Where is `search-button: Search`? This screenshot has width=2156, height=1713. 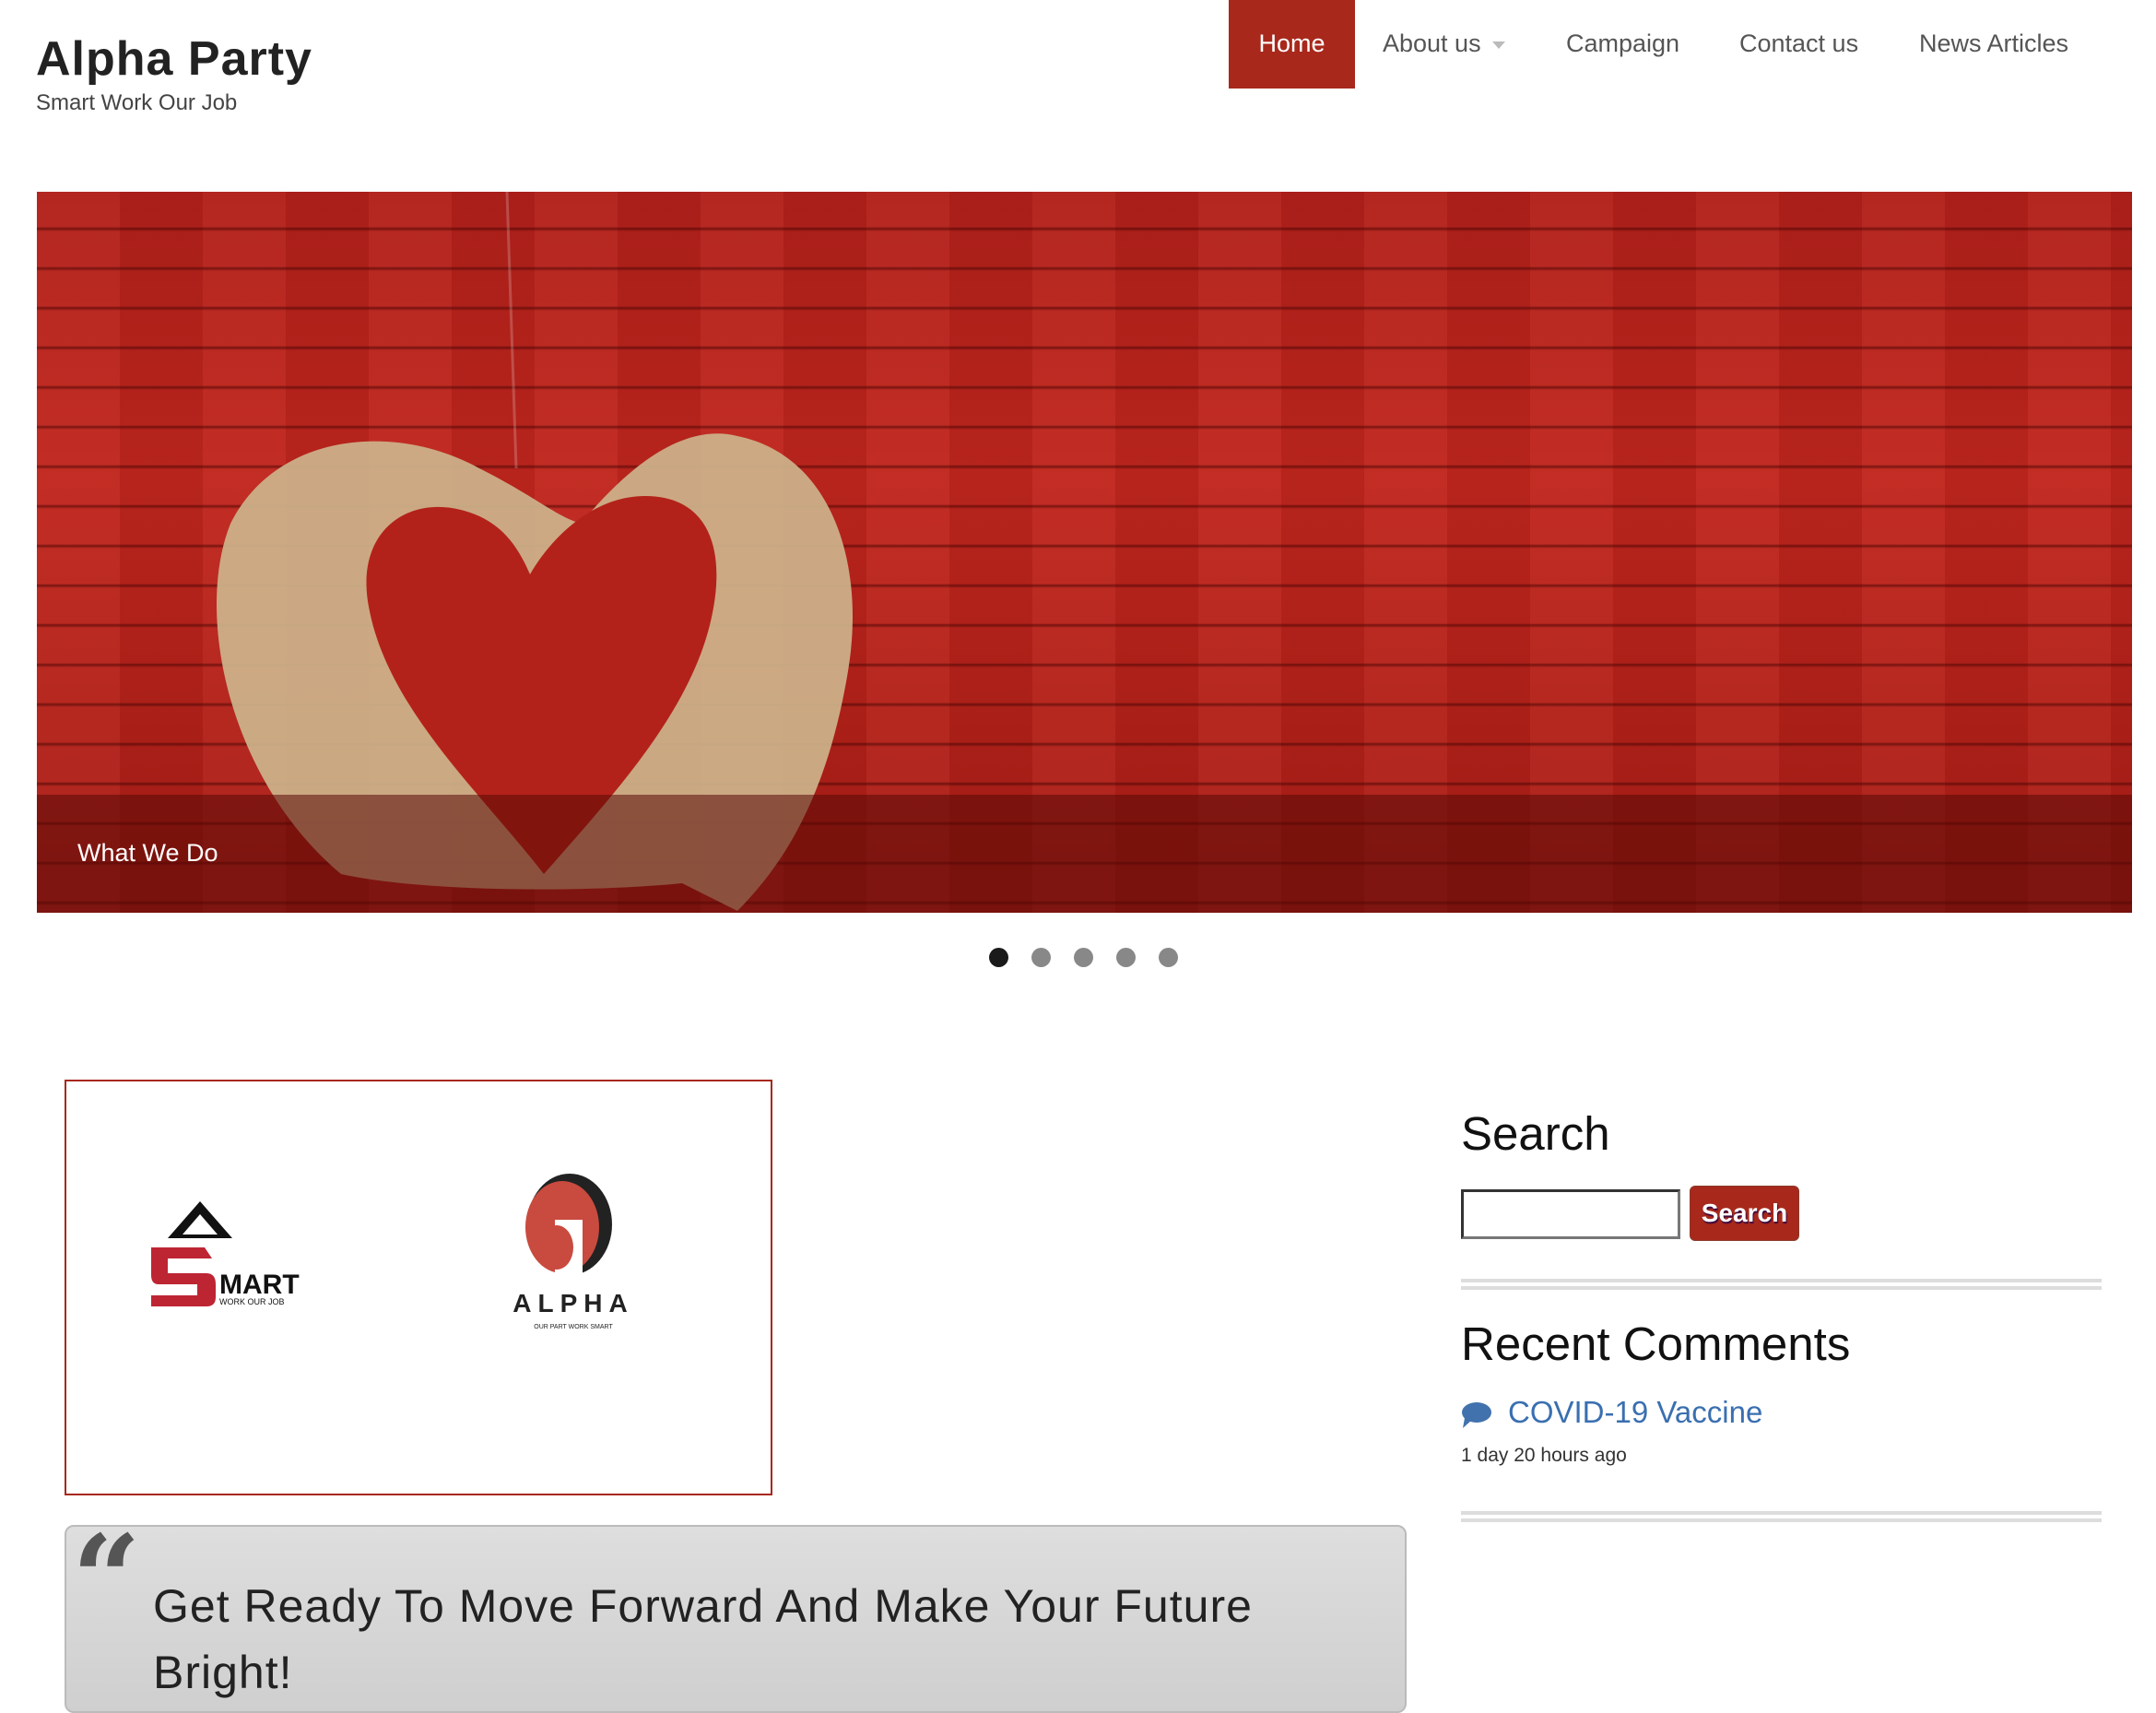 search-button: Search is located at coordinates (1744, 1213).